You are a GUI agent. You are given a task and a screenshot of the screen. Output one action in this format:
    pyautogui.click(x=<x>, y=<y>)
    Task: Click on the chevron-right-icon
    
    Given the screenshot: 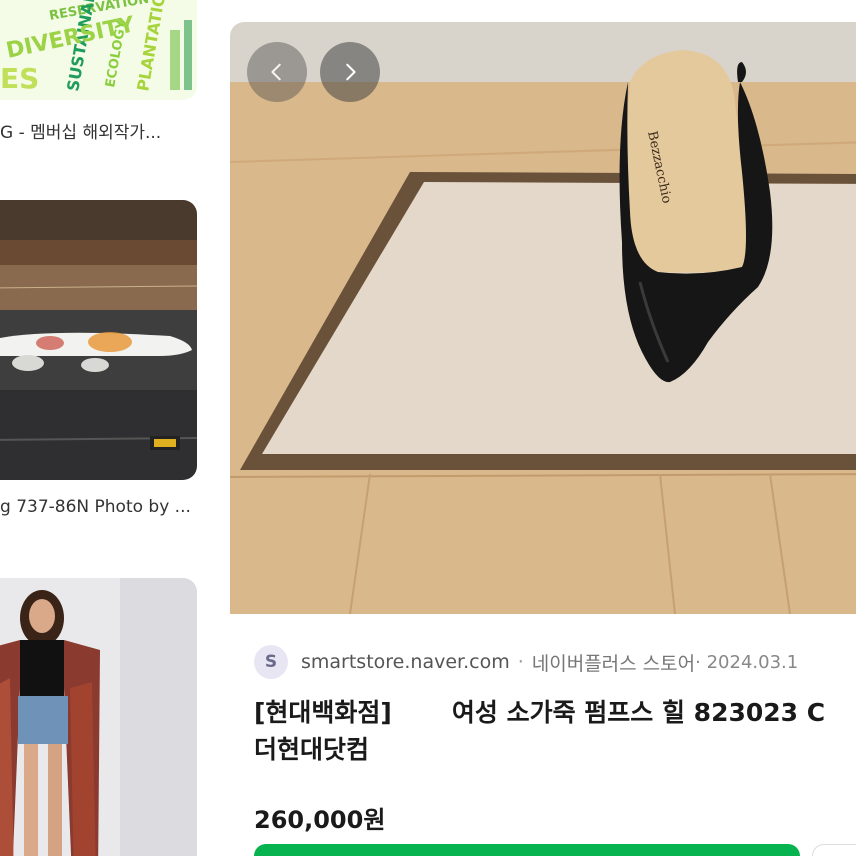 What is the action you would take?
    pyautogui.click(x=351, y=72)
    